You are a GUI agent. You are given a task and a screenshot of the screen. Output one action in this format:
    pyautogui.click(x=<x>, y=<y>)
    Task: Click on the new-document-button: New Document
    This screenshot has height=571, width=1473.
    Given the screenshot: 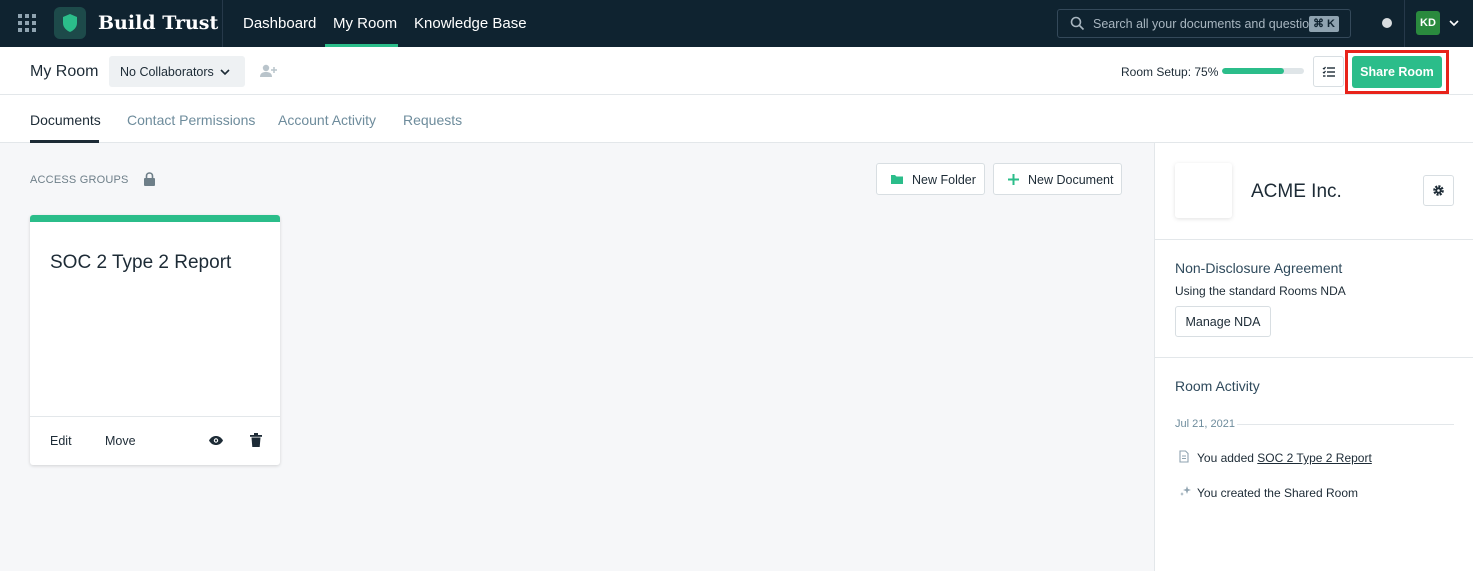 What is the action you would take?
    pyautogui.click(x=1057, y=179)
    